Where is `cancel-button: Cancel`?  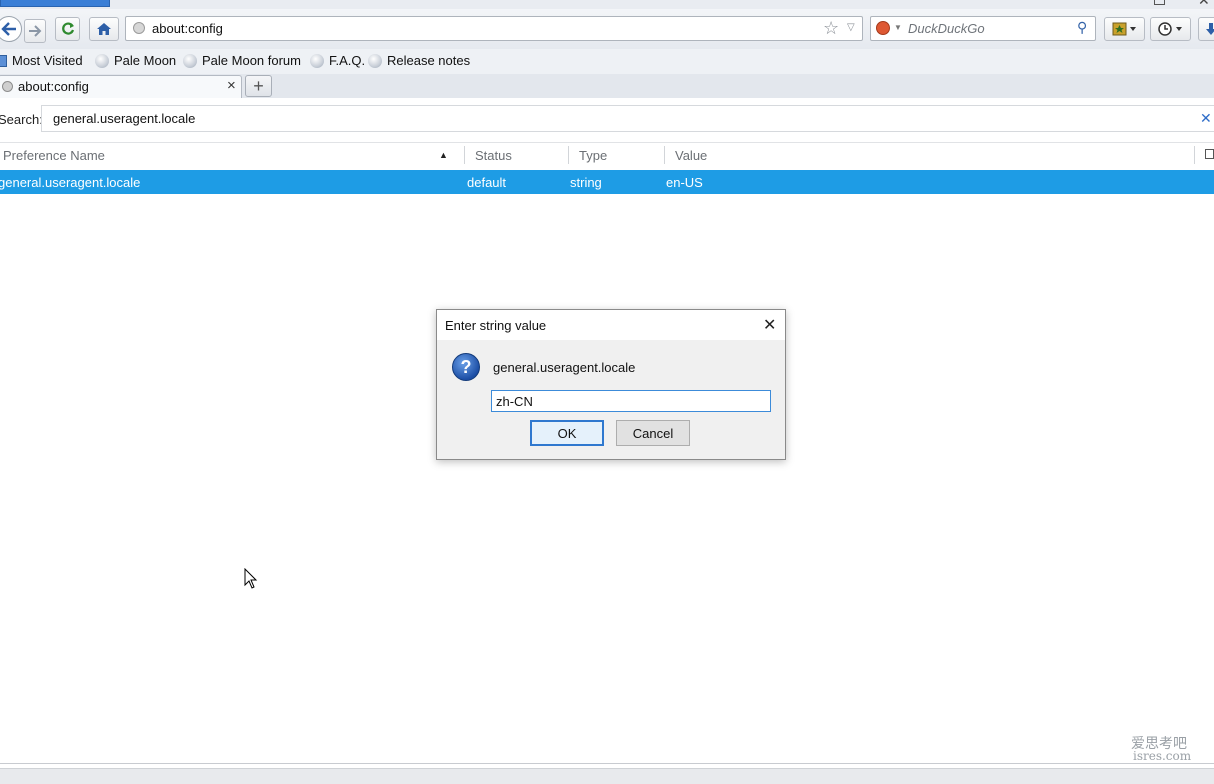 cancel-button: Cancel is located at coordinates (653, 433).